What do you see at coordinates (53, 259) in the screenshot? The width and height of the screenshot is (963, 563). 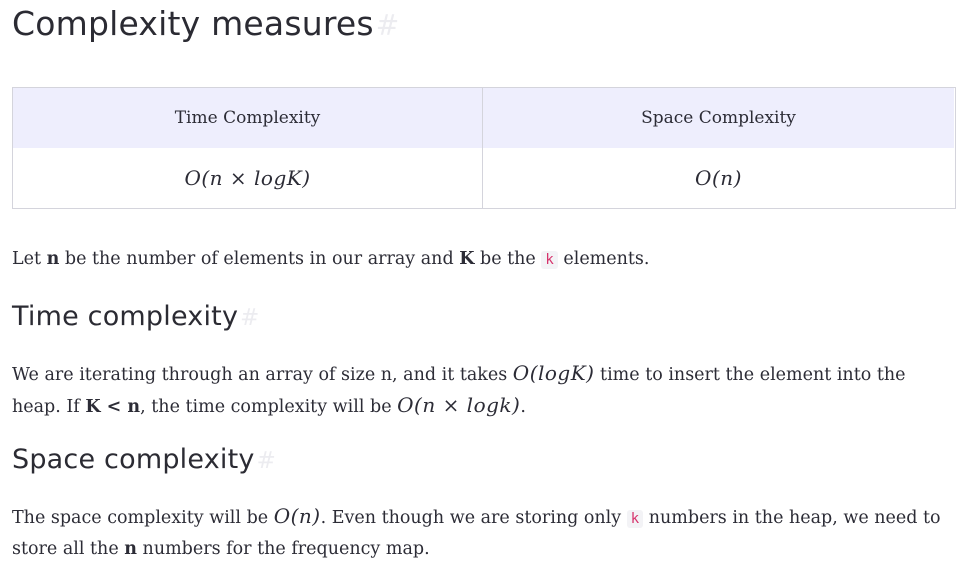 I see `intro-n-bold: n` at bounding box center [53, 259].